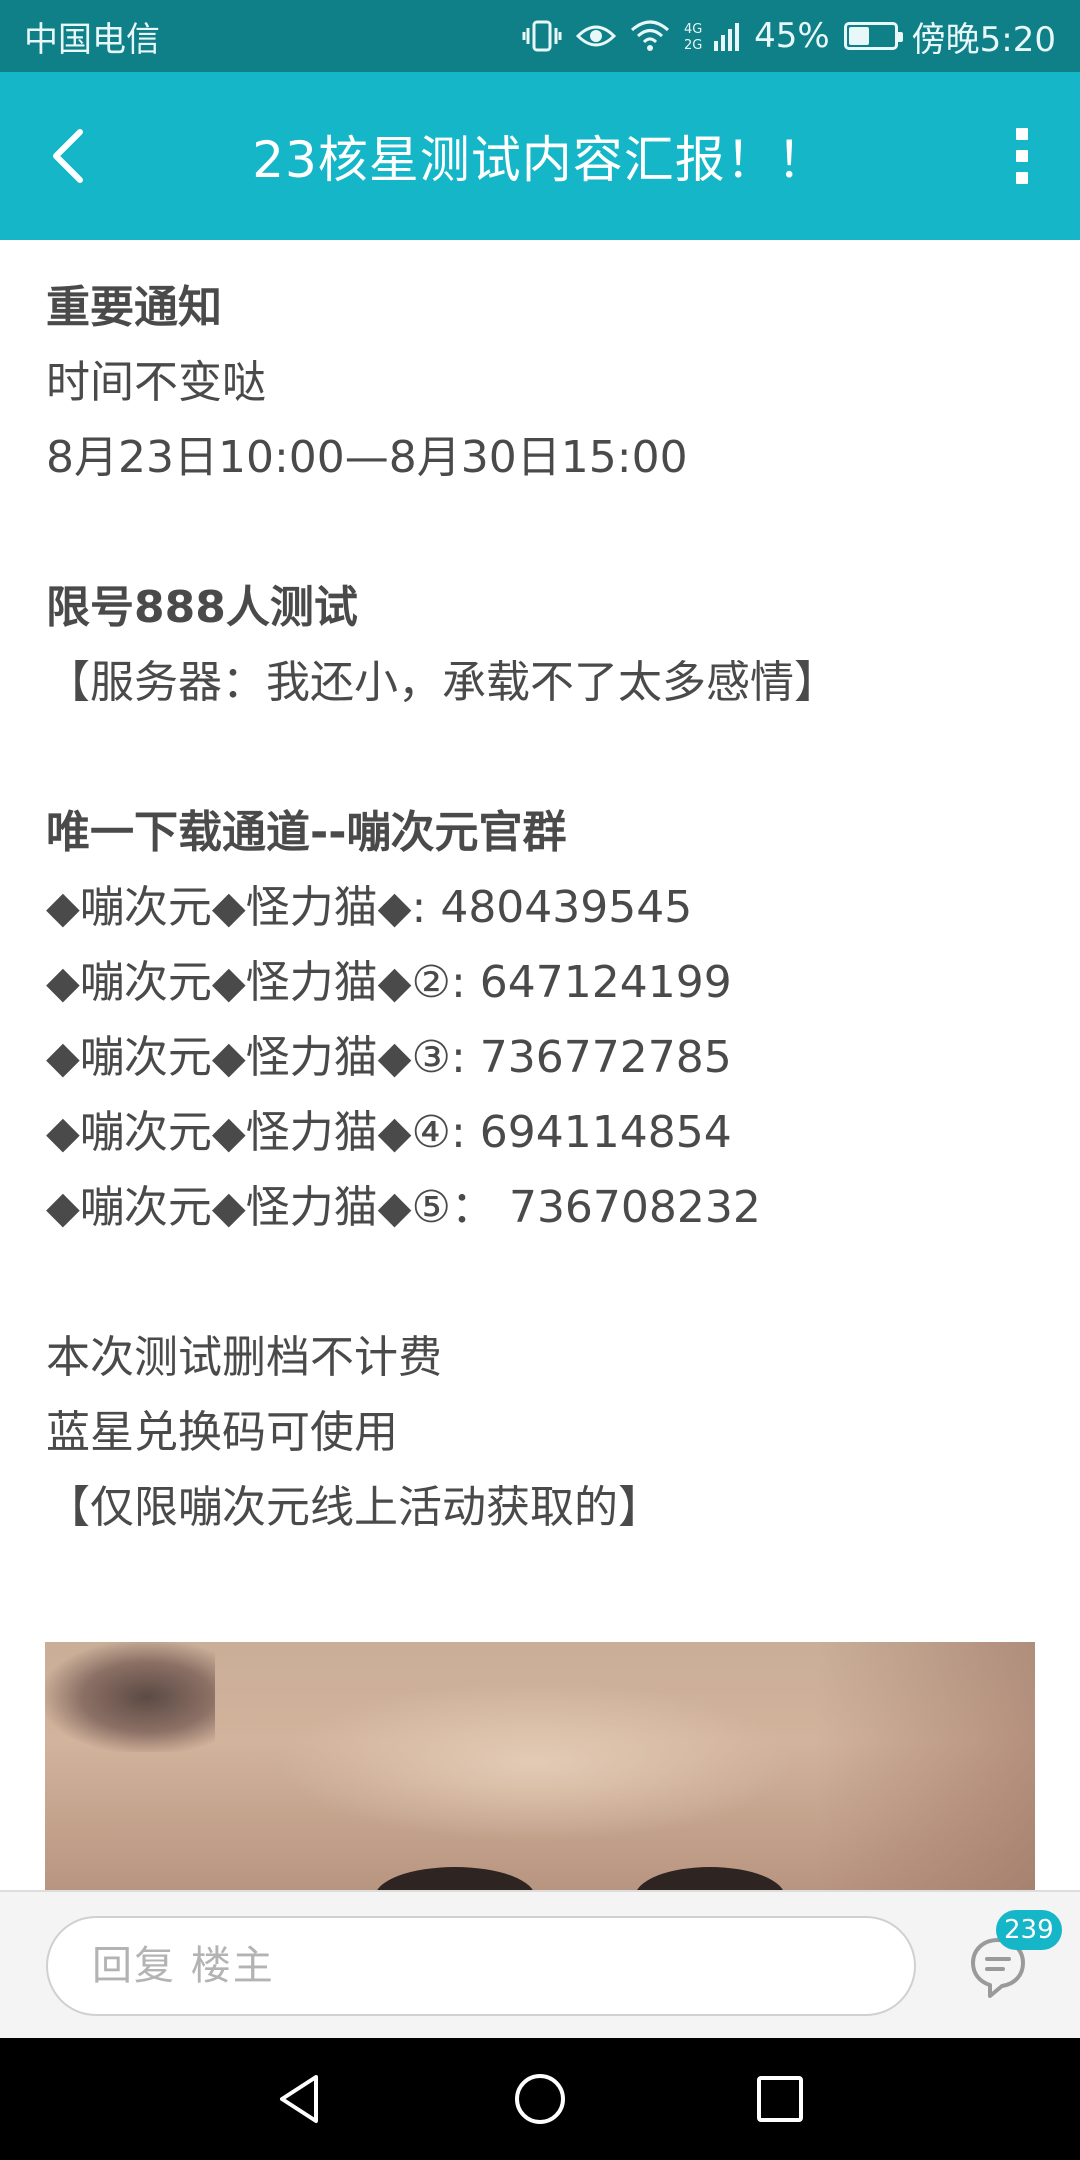 Image resolution: width=1080 pixels, height=2160 pixels. What do you see at coordinates (244, 1357) in the screenshot?
I see `wipe-note: 本次测试删档不计费` at bounding box center [244, 1357].